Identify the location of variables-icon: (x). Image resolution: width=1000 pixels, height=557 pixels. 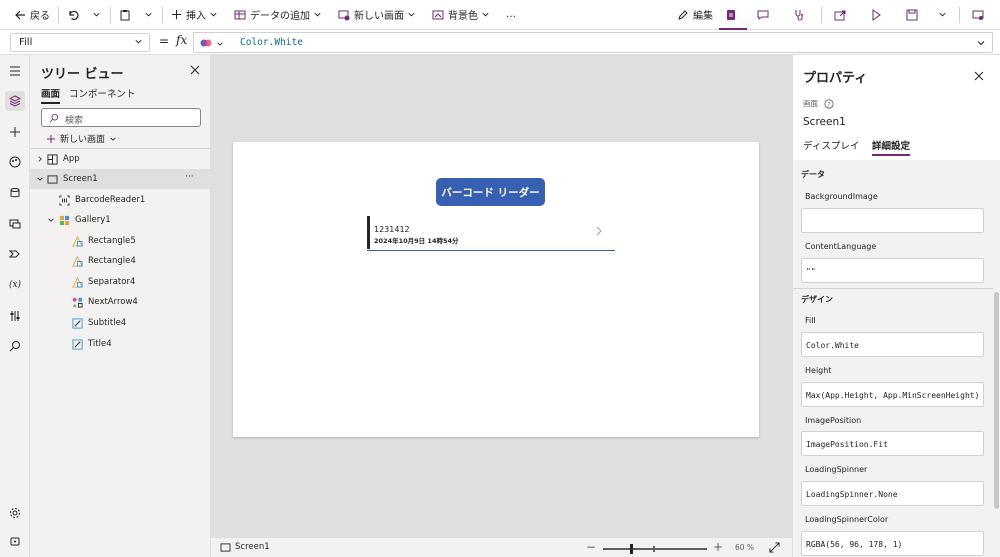
(15, 285).